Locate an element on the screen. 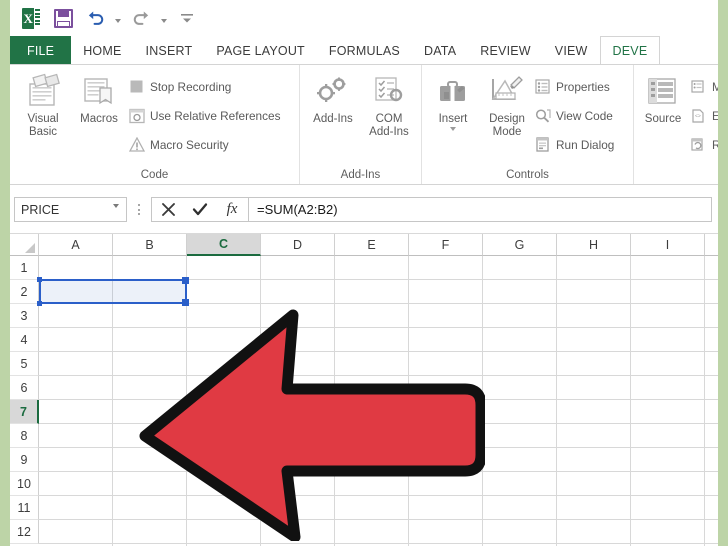 The height and width of the screenshot is (546, 728). tab-page-layout: PAGE LAYOUT is located at coordinates (260, 50).